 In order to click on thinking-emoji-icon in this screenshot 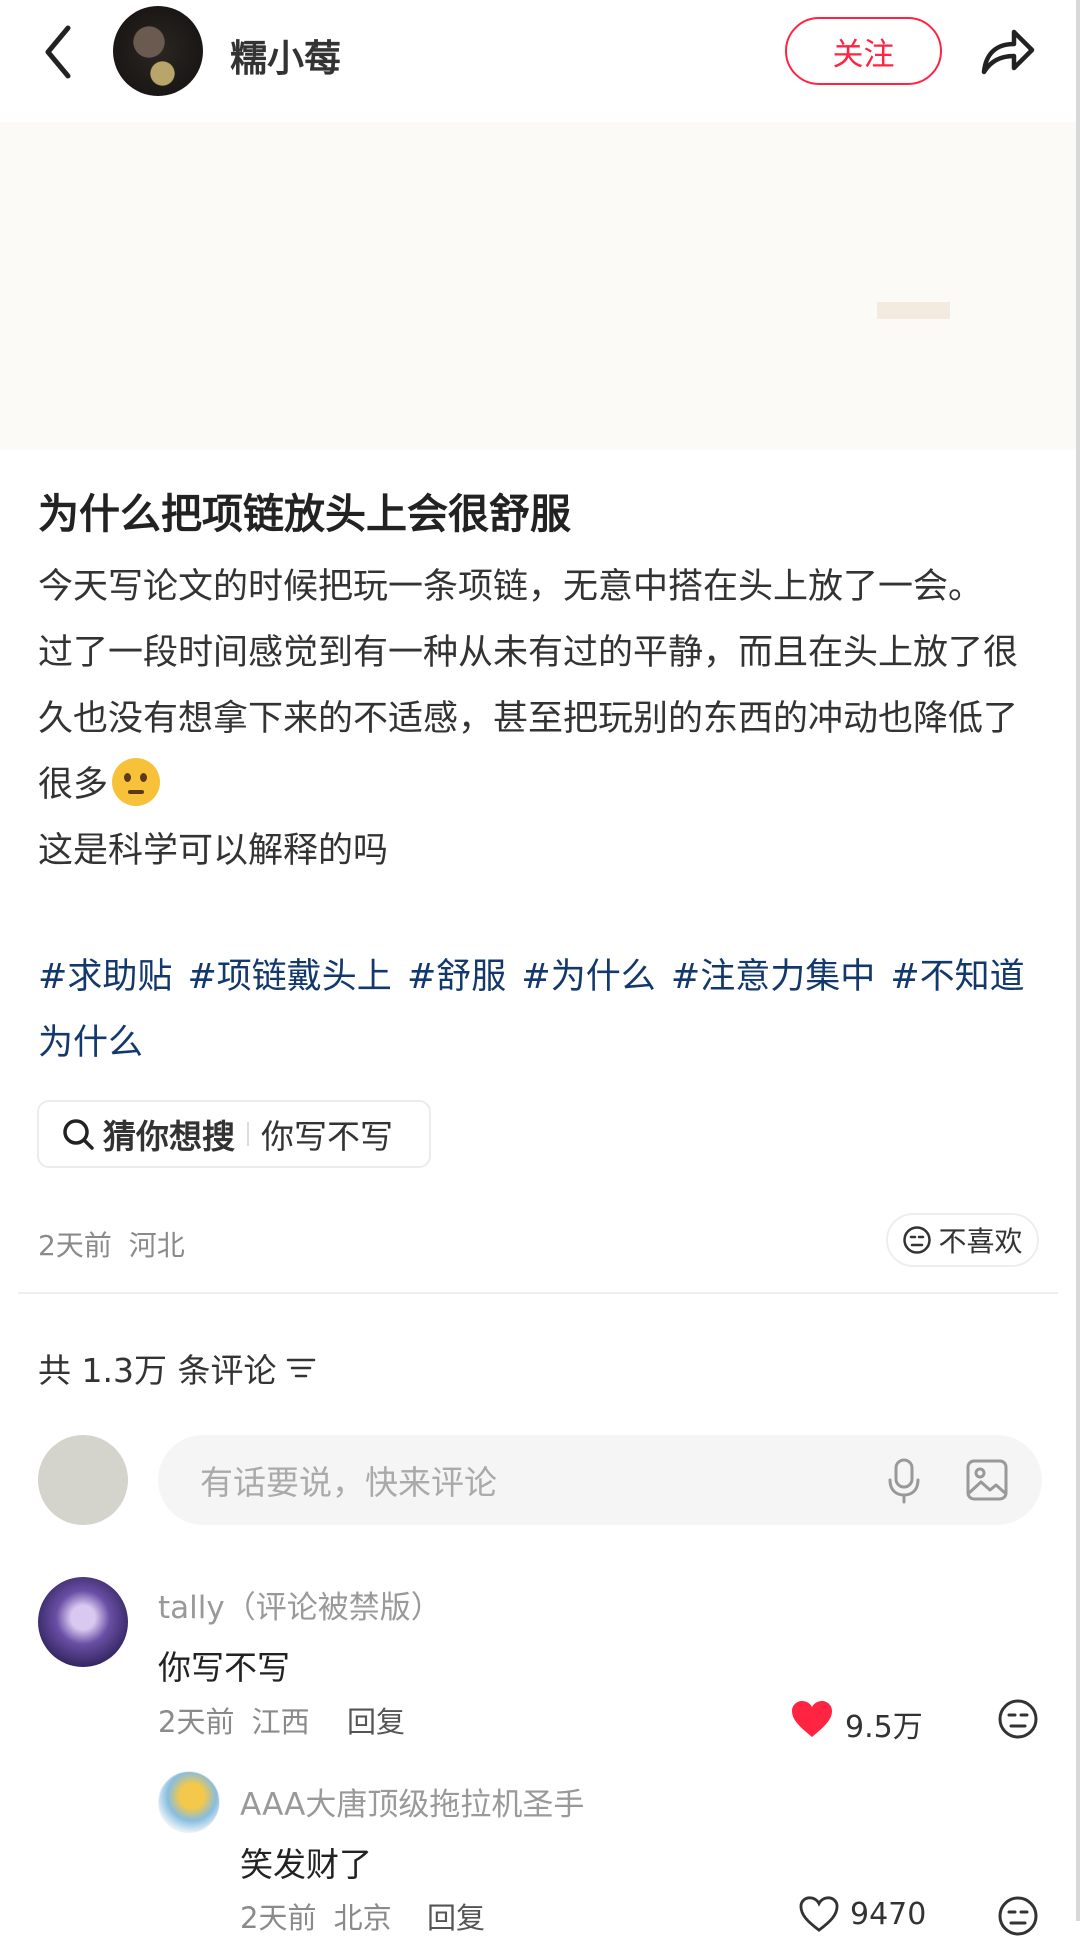, I will do `click(136, 782)`.